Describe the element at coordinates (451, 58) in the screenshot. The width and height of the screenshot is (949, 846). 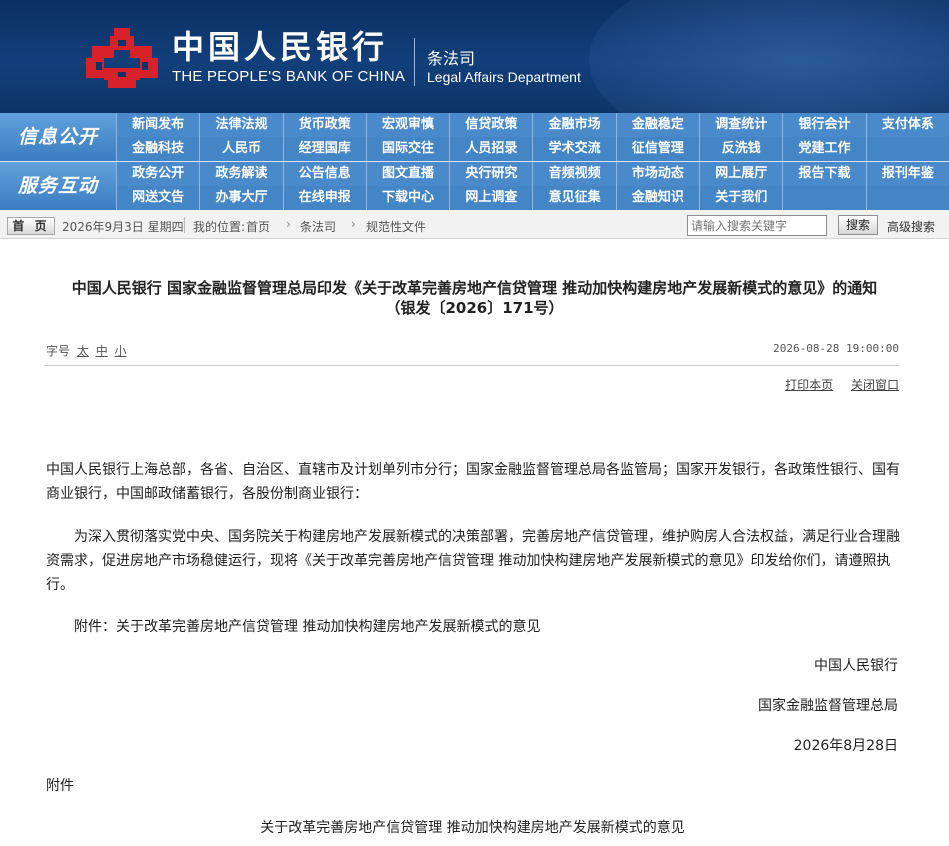
I see `department-name-cn: 条法司` at that location.